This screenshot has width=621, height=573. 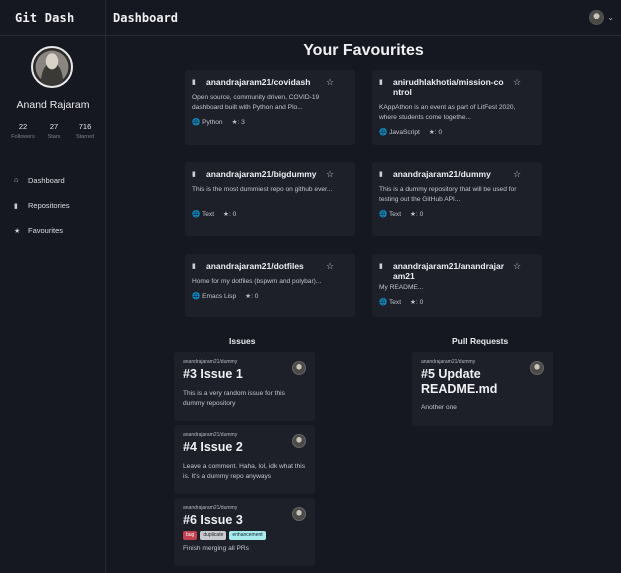 I want to click on profile-name: Anand Rajaram, so click(x=53, y=105).